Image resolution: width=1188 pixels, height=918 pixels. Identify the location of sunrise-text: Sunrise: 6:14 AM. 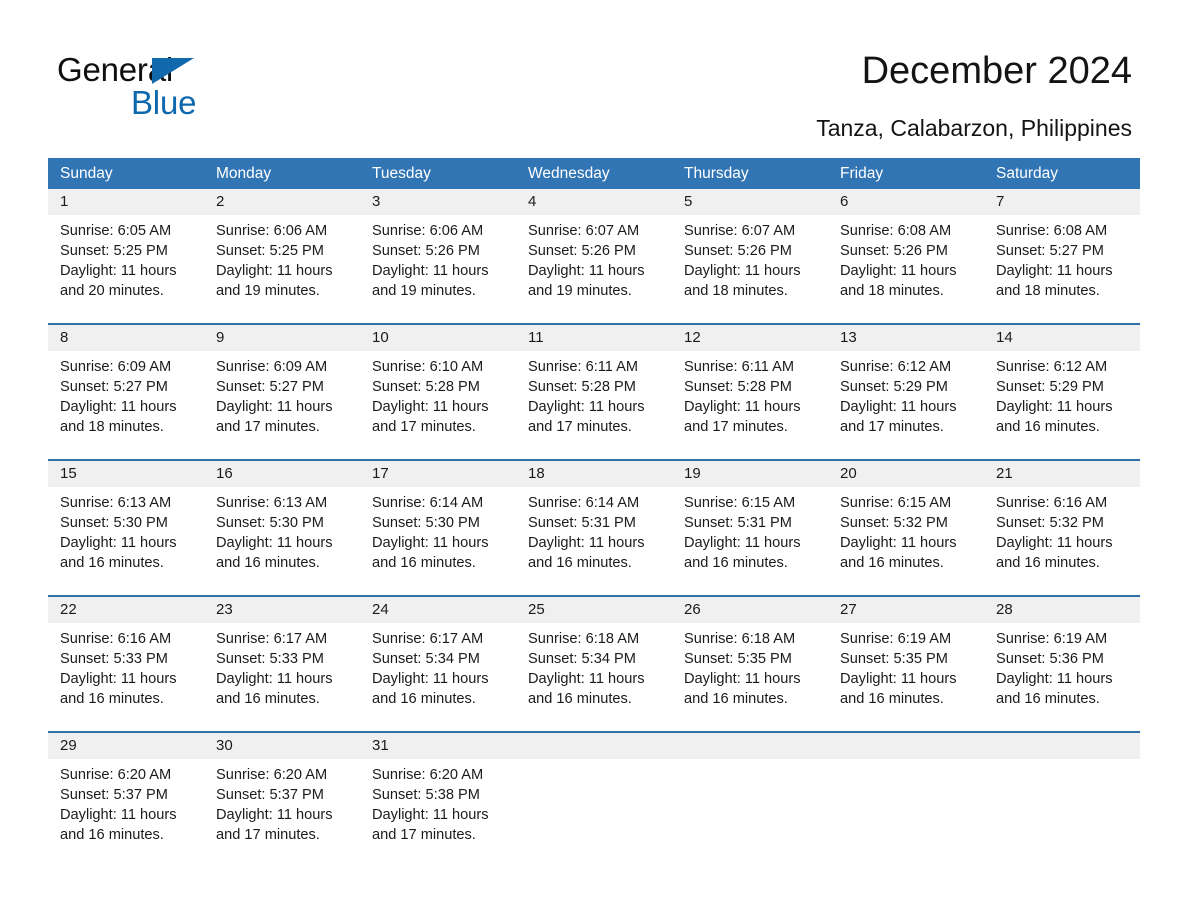
(428, 503).